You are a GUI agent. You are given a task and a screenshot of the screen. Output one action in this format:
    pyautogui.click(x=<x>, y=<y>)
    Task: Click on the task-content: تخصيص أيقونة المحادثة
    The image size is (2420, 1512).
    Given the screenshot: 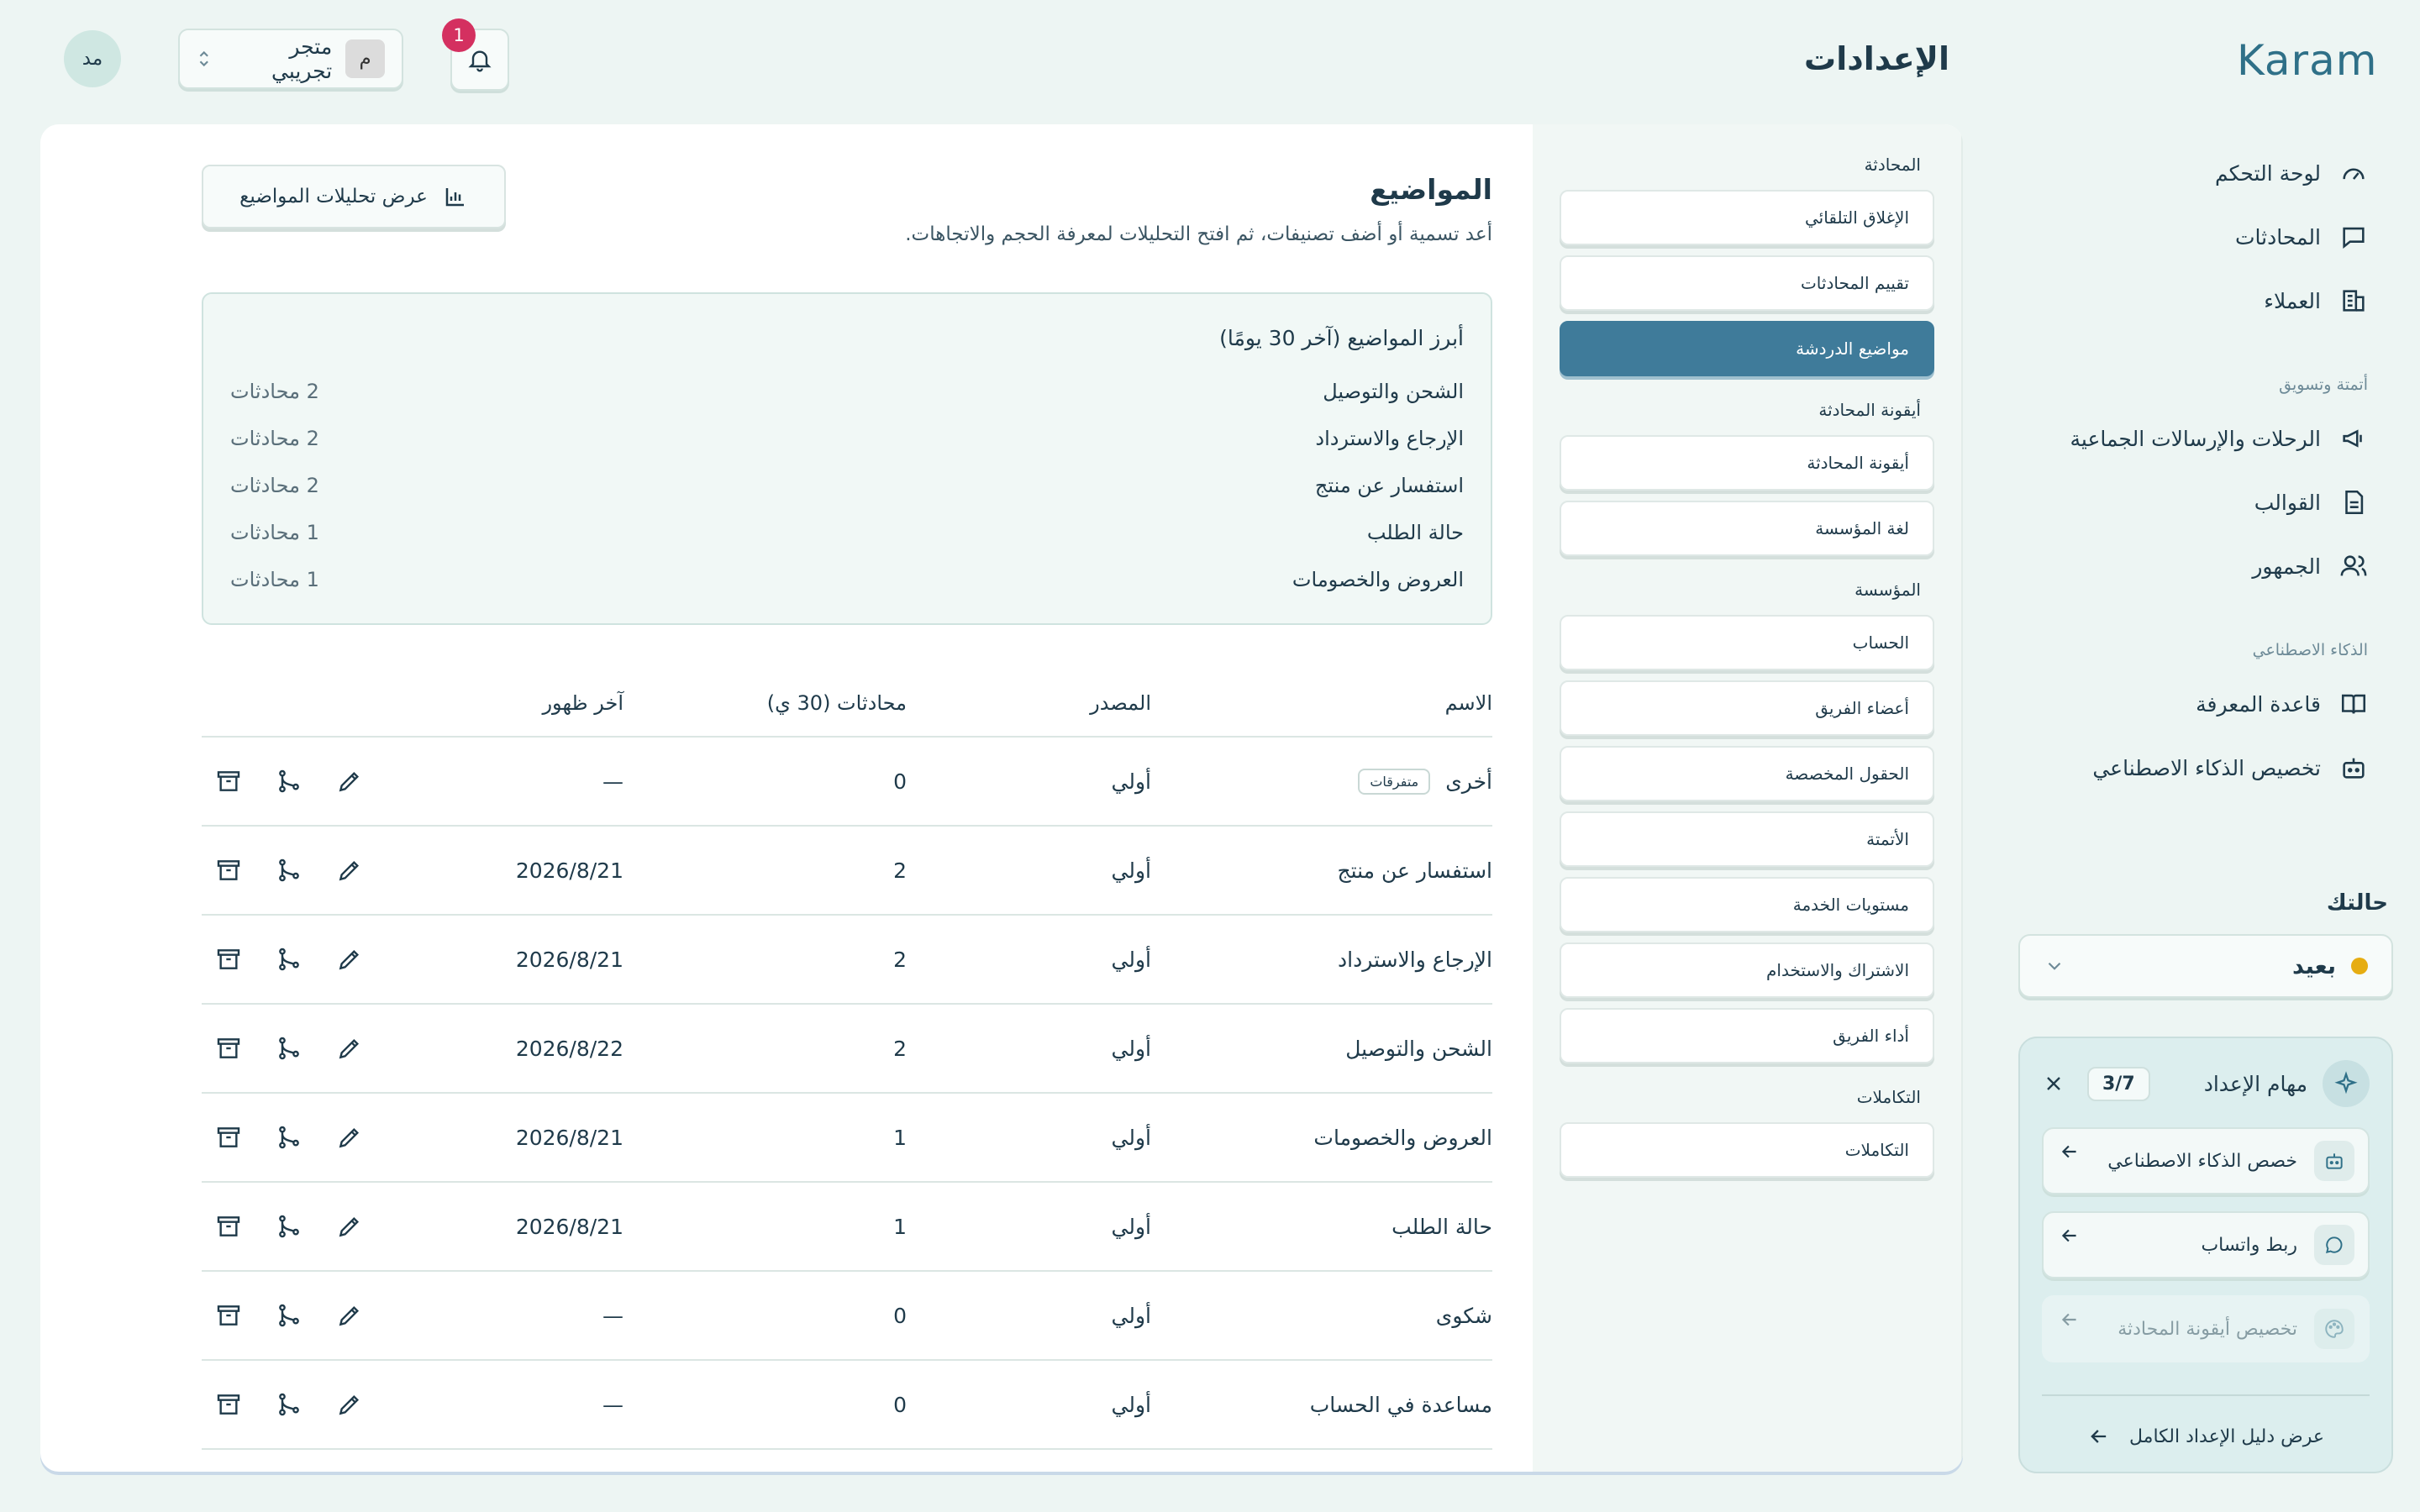 What is the action you would take?
    pyautogui.click(x=2236, y=1329)
    